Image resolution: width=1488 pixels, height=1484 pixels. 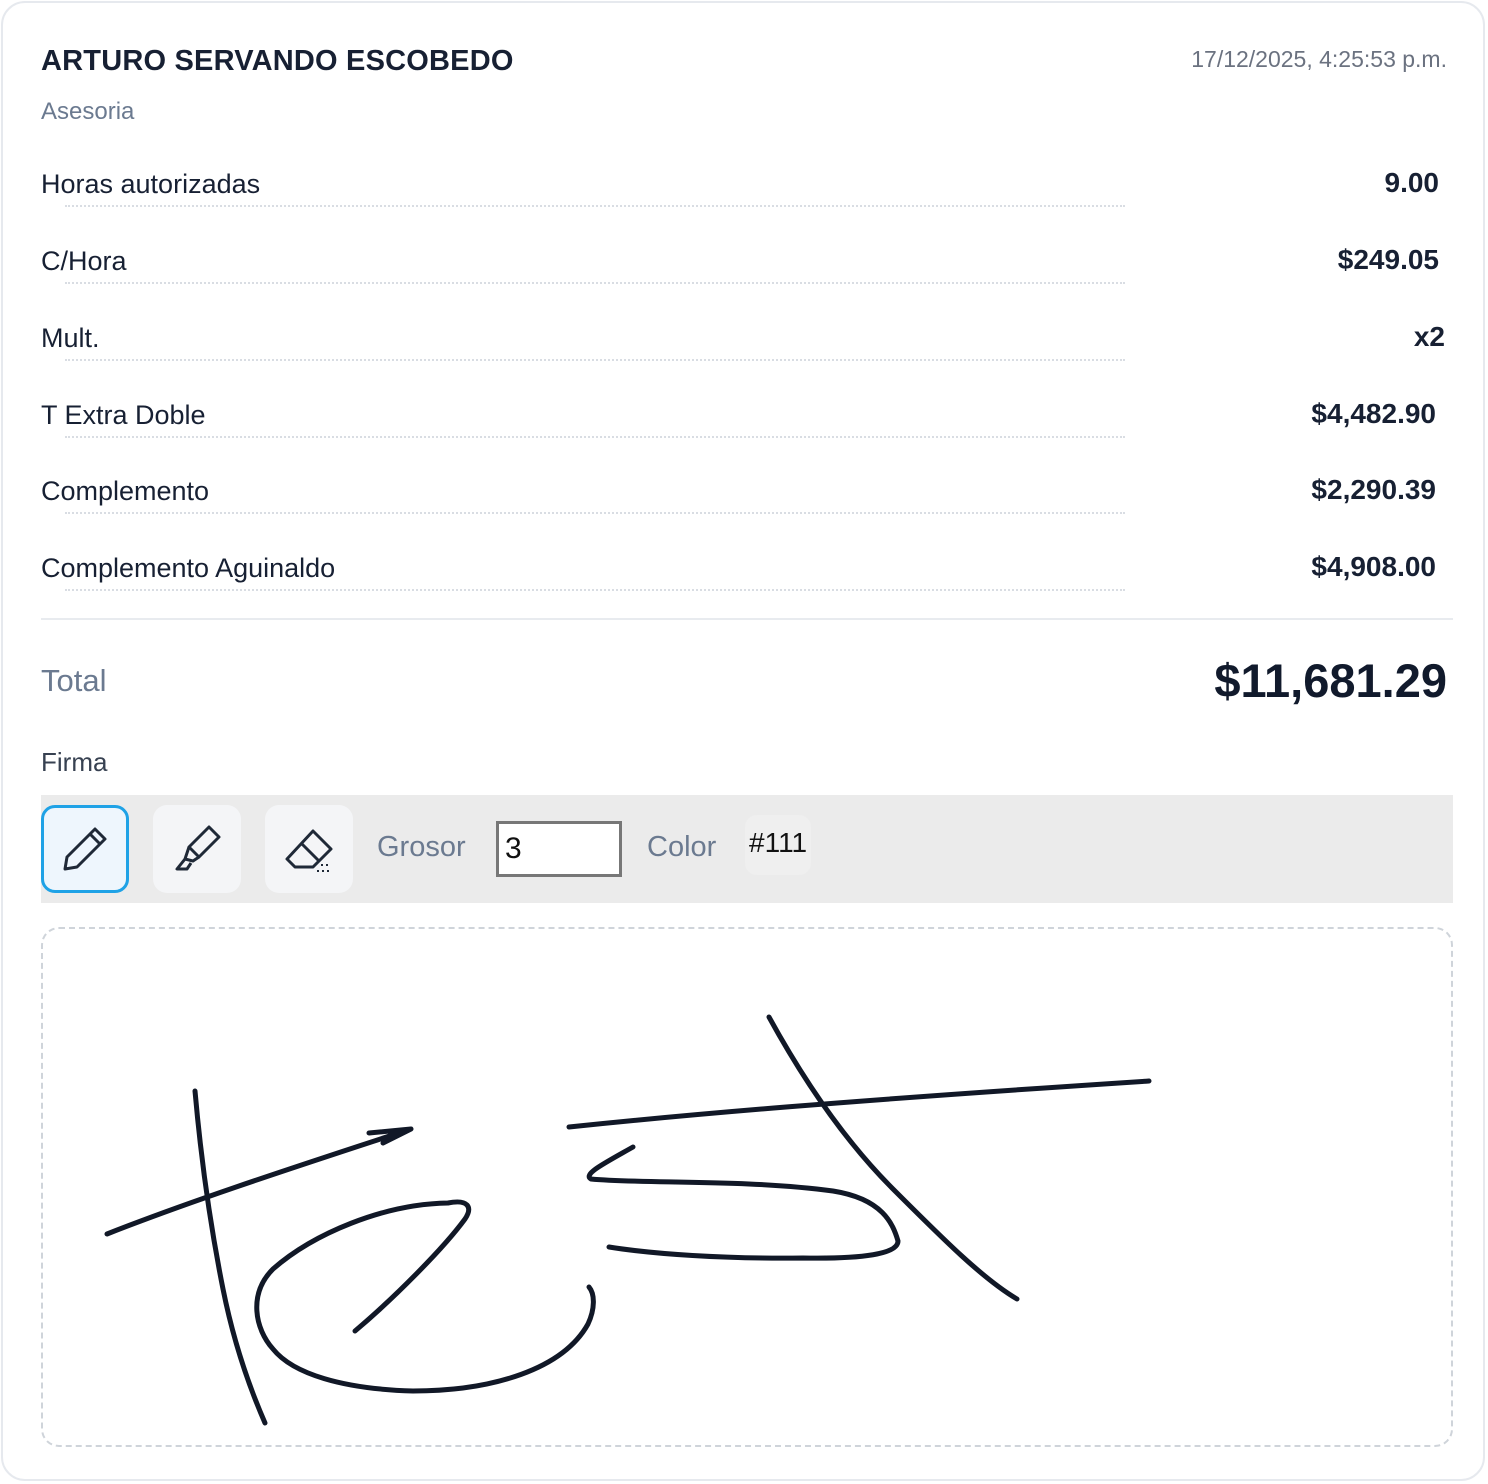 I want to click on pen-tool-button, so click(x=85, y=849).